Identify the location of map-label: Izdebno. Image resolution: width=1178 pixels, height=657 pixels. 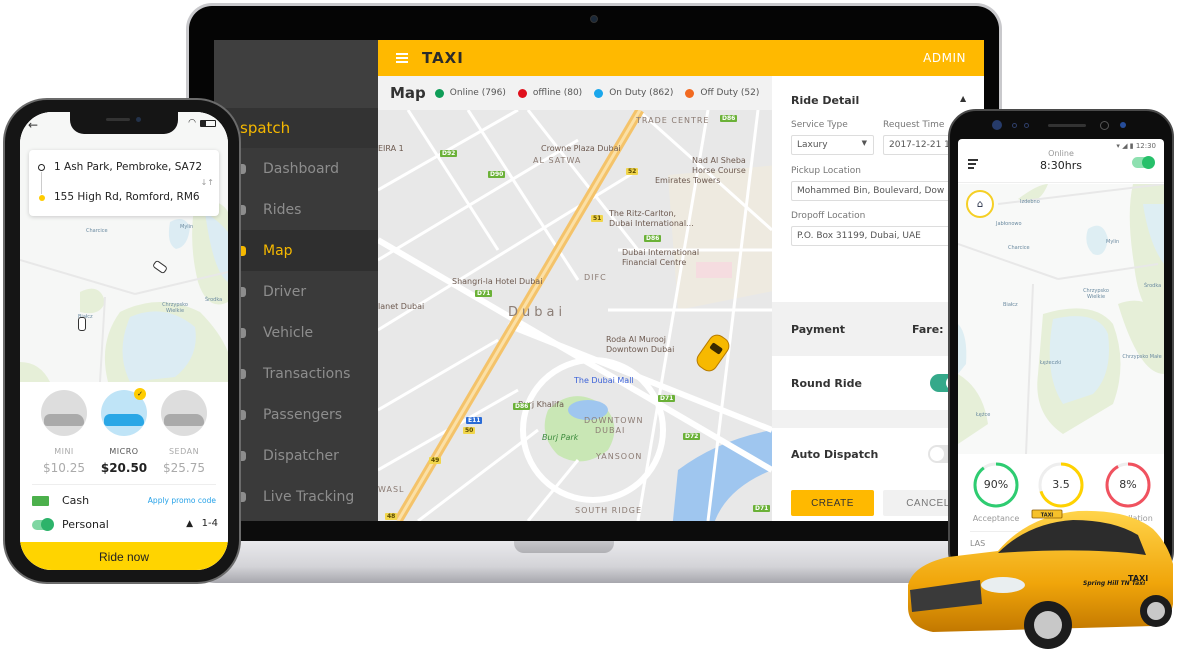
(1030, 202).